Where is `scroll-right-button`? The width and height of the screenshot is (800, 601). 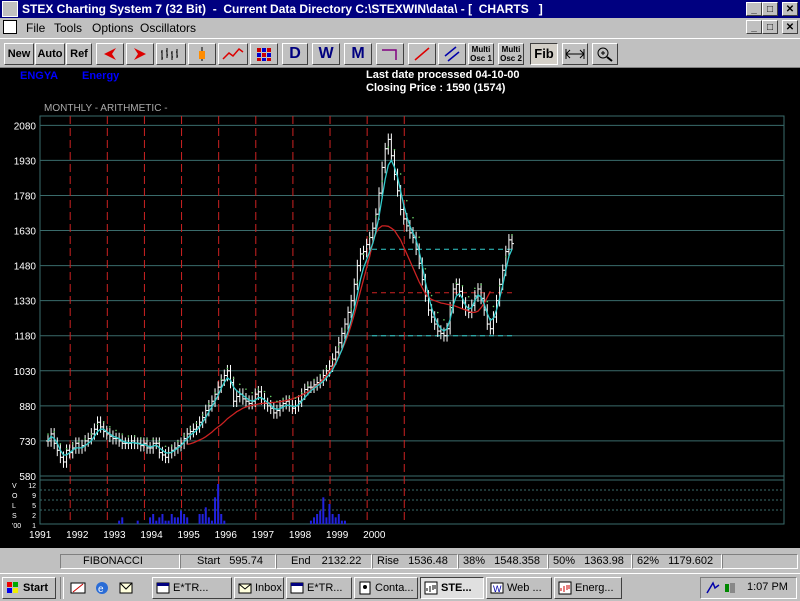
scroll-right-button is located at coordinates (140, 54).